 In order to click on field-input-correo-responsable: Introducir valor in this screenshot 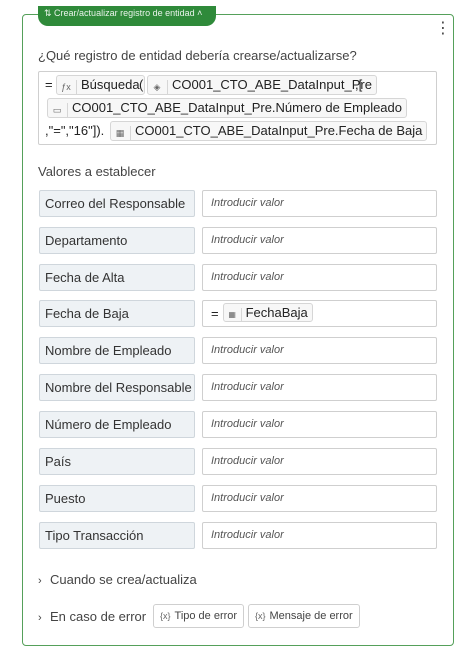, I will do `click(319, 203)`.